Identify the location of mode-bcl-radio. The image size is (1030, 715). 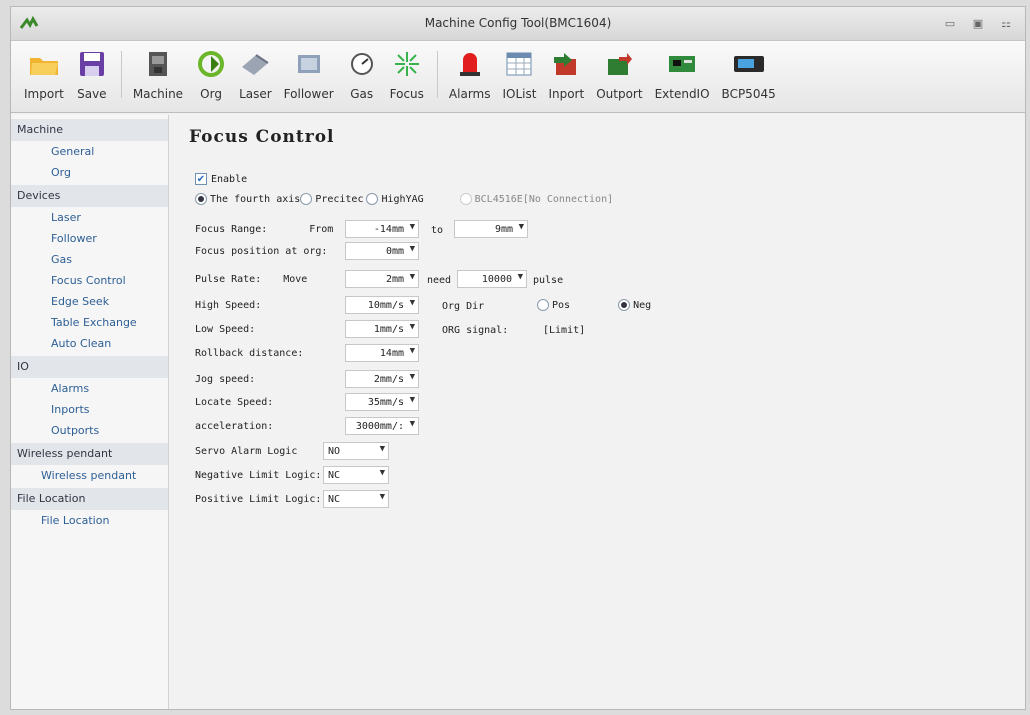
(465, 199).